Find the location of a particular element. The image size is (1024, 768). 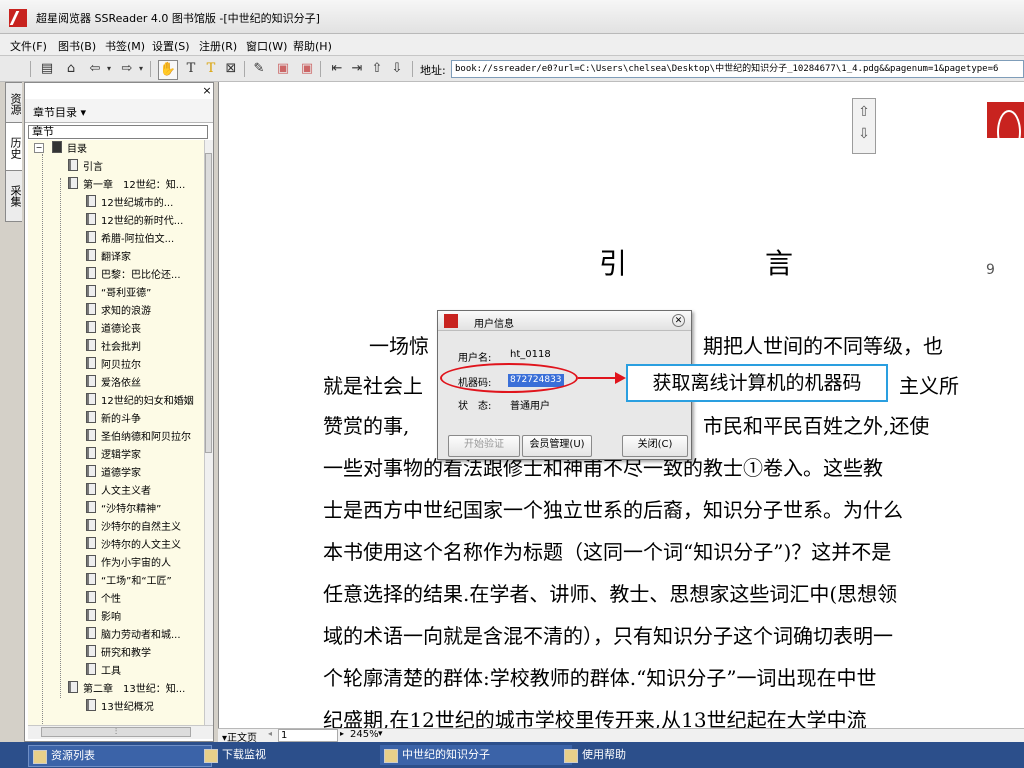

tree-item: 爱洛依丝 is located at coordinates (113, 382).